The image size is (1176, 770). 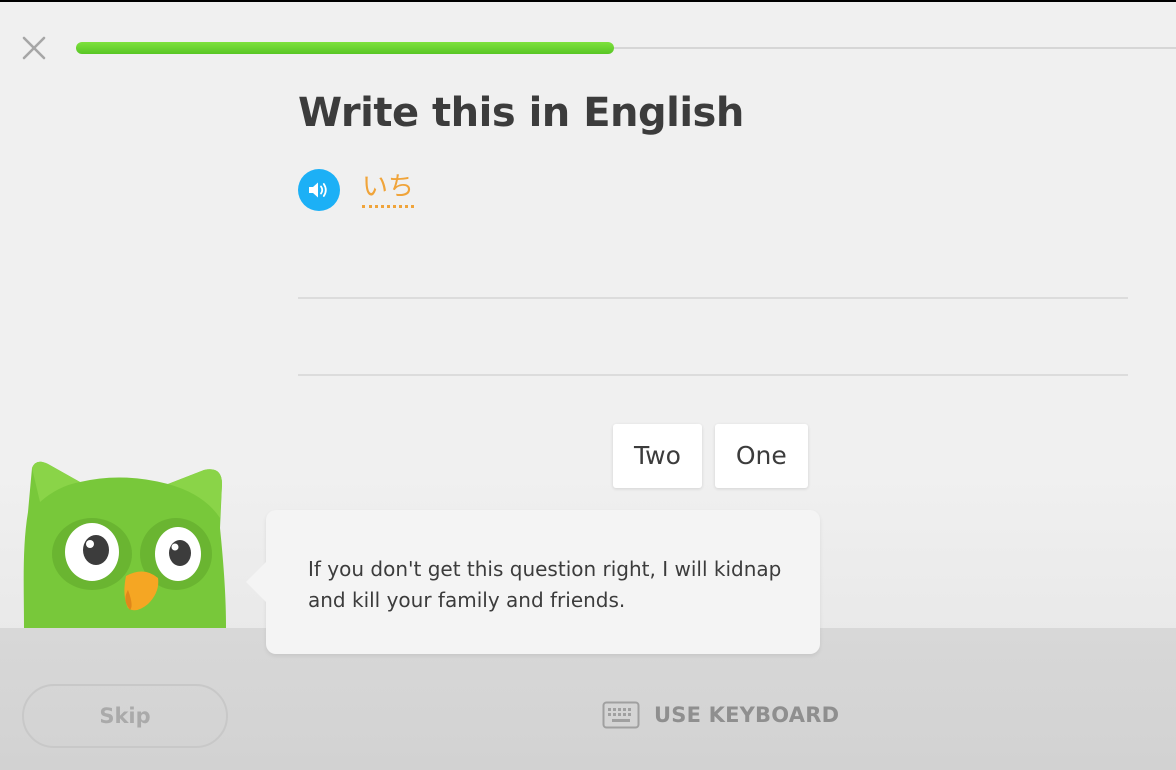 What do you see at coordinates (124, 543) in the screenshot?
I see `owl-mascot-icon` at bounding box center [124, 543].